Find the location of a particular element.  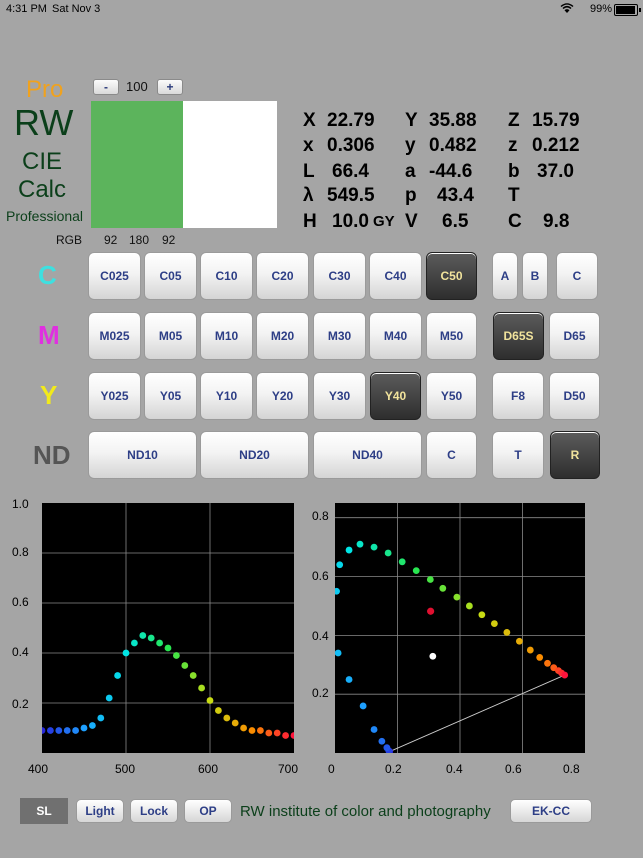

app-title-cie: CIE is located at coordinates (42, 161).